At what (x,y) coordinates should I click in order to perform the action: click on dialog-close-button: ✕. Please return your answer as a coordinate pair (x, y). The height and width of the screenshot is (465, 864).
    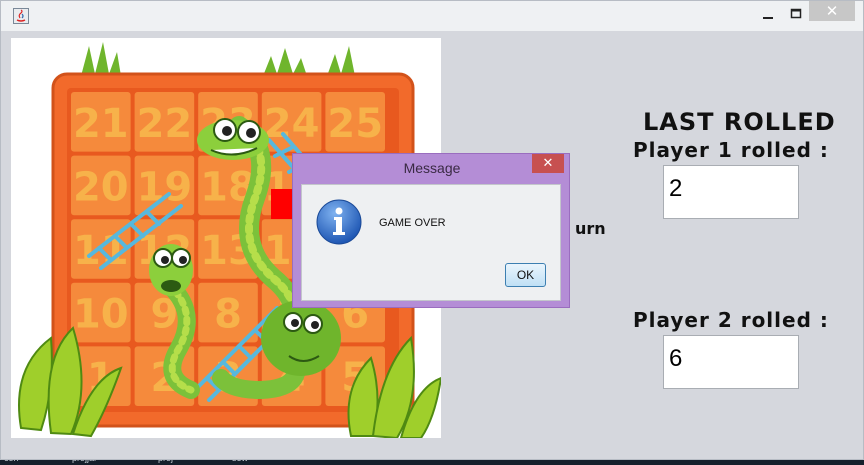
    Looking at the image, I should click on (548, 163).